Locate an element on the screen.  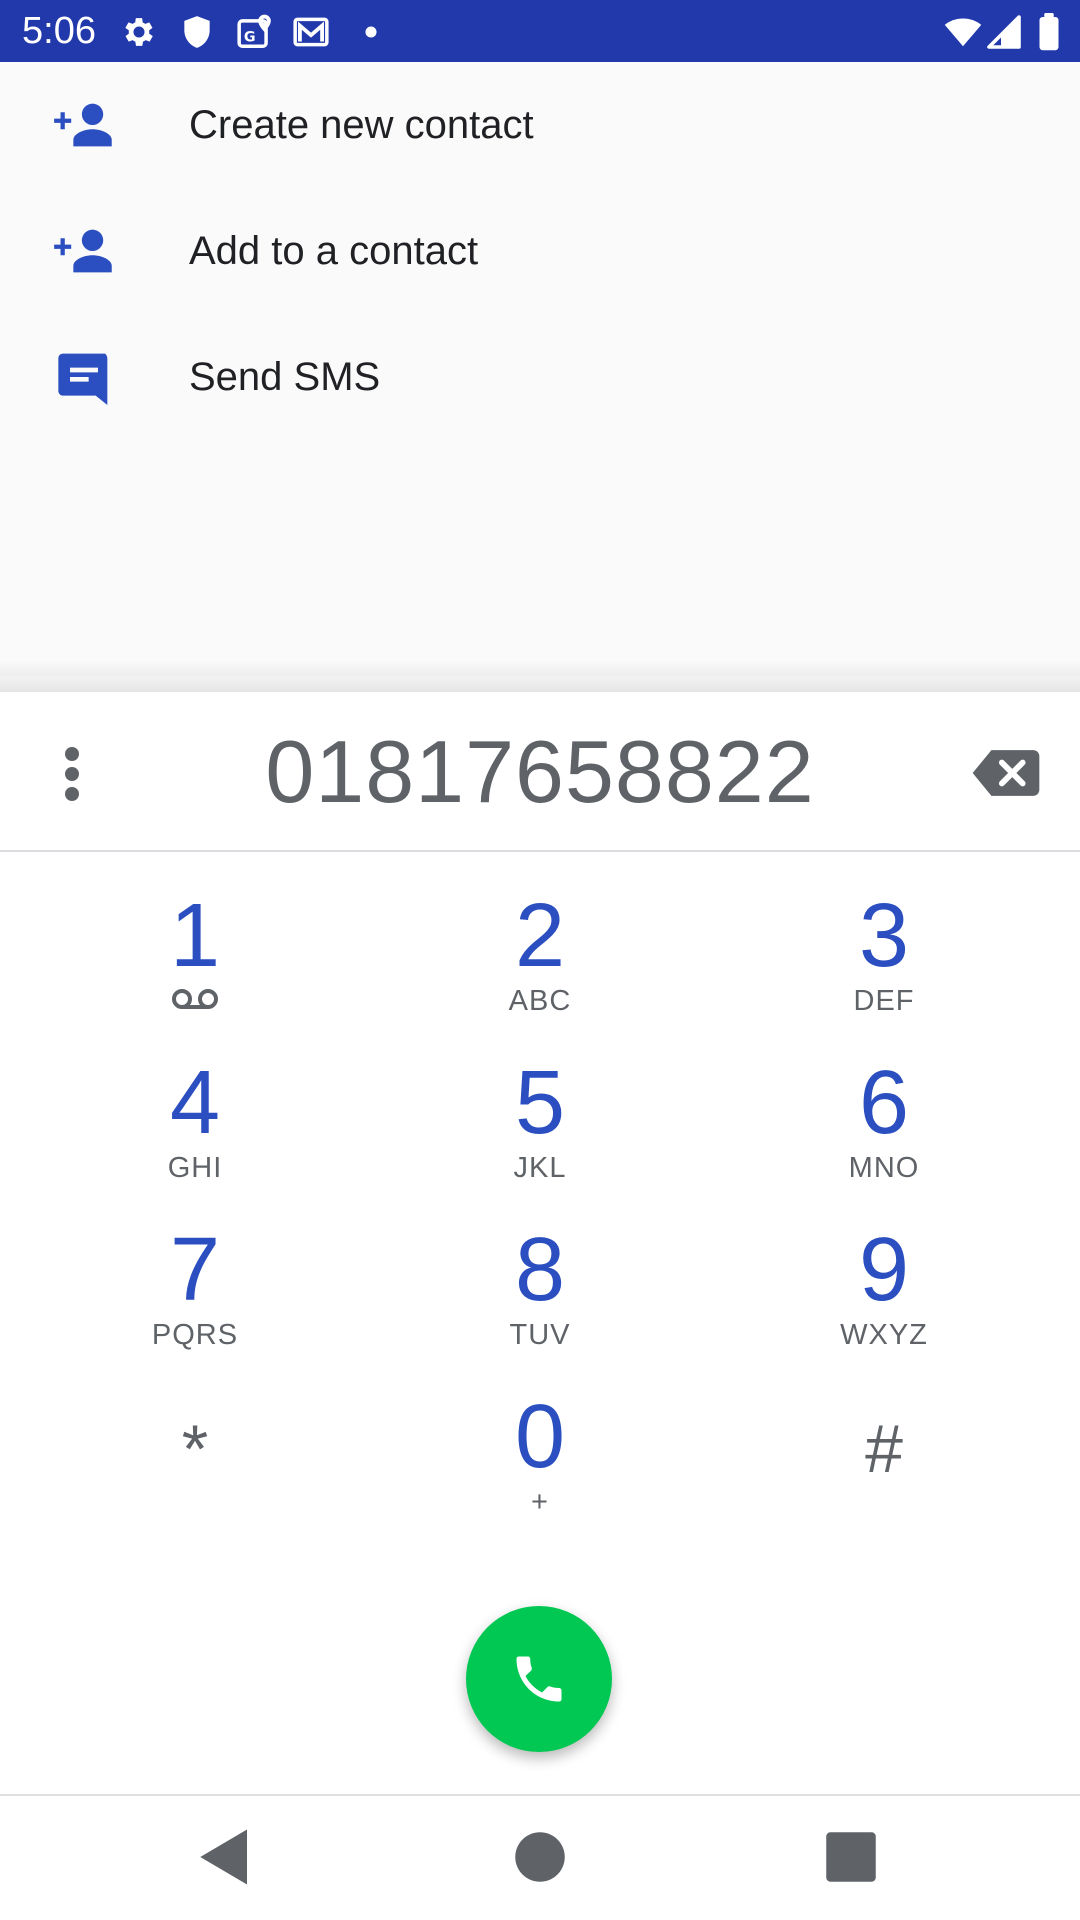
key-digit: * is located at coordinates (195, 1449).